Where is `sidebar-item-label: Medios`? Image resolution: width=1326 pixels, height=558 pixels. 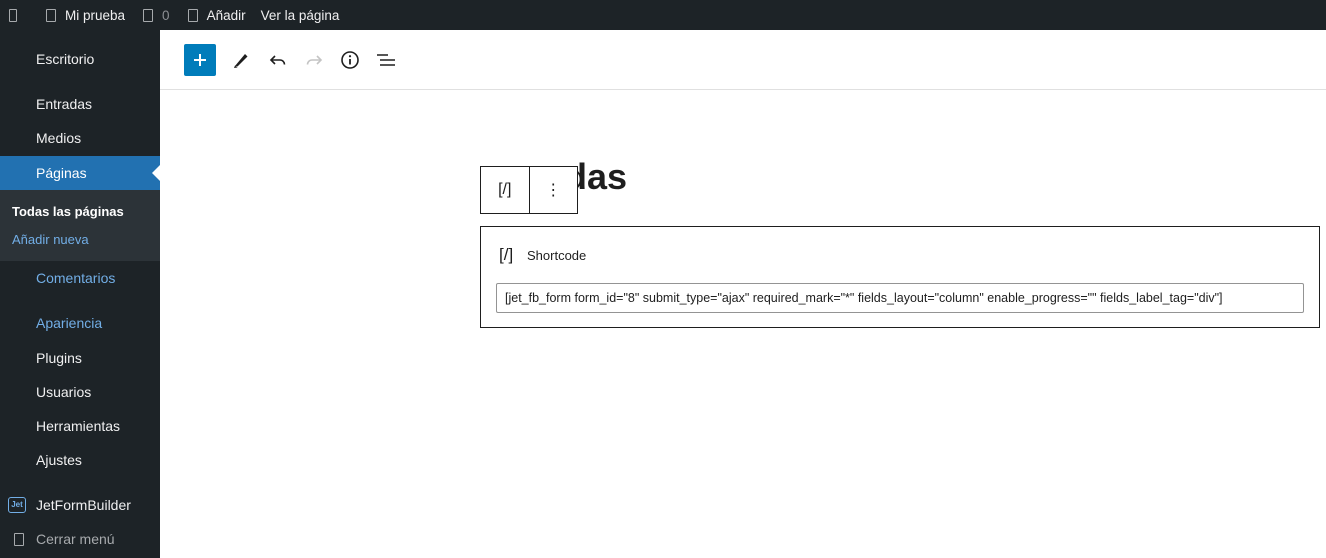 sidebar-item-label: Medios is located at coordinates (59, 138).